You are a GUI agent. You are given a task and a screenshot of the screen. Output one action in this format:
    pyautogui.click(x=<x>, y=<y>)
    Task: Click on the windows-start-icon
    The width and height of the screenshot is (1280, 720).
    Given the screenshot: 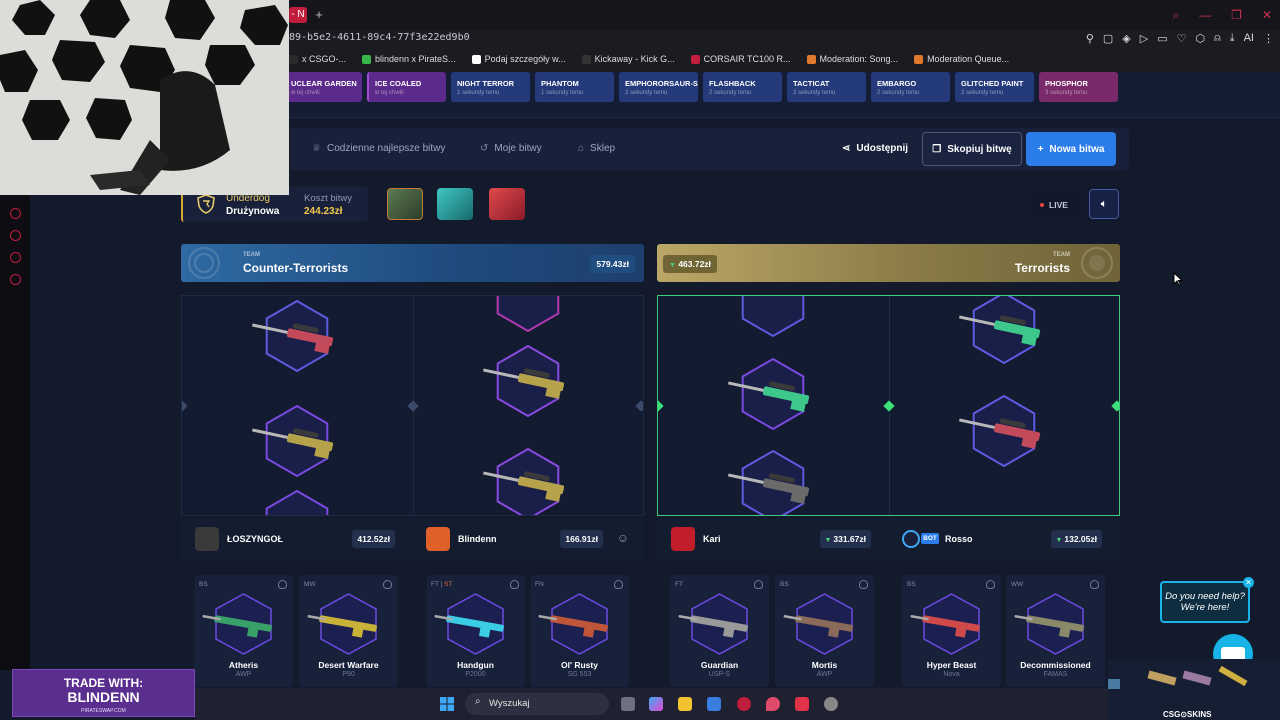 What is the action you would take?
    pyautogui.click(x=447, y=704)
    